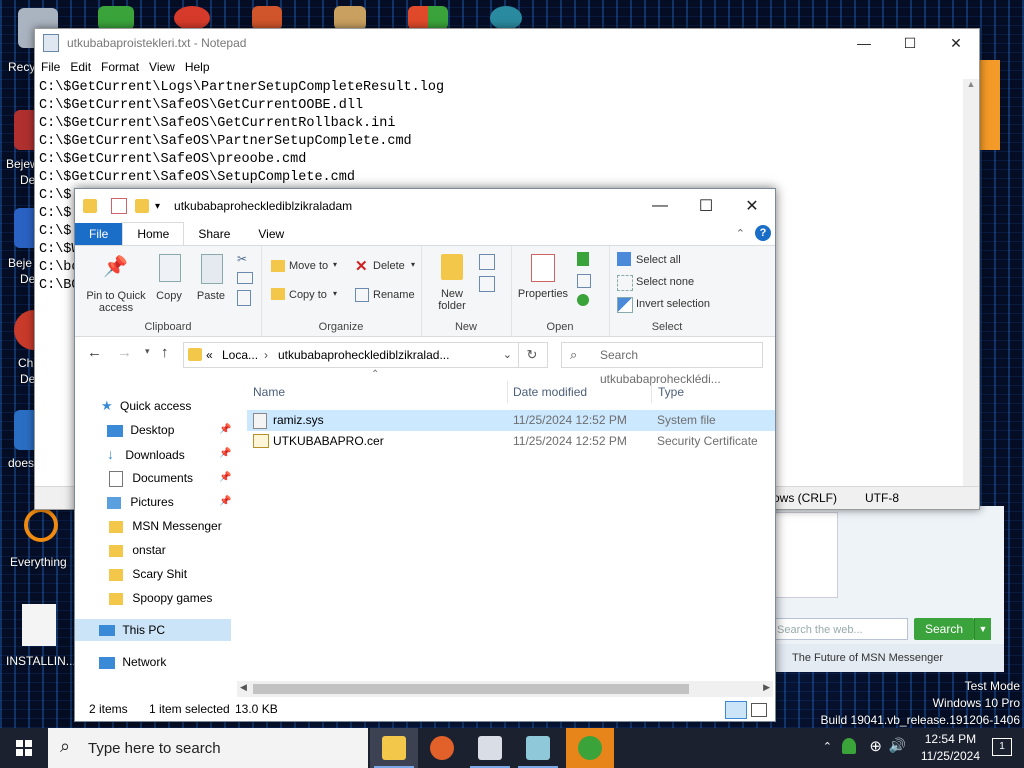  Describe the element at coordinates (211, 296) in the screenshot. I see `paste-button: Paste` at that location.